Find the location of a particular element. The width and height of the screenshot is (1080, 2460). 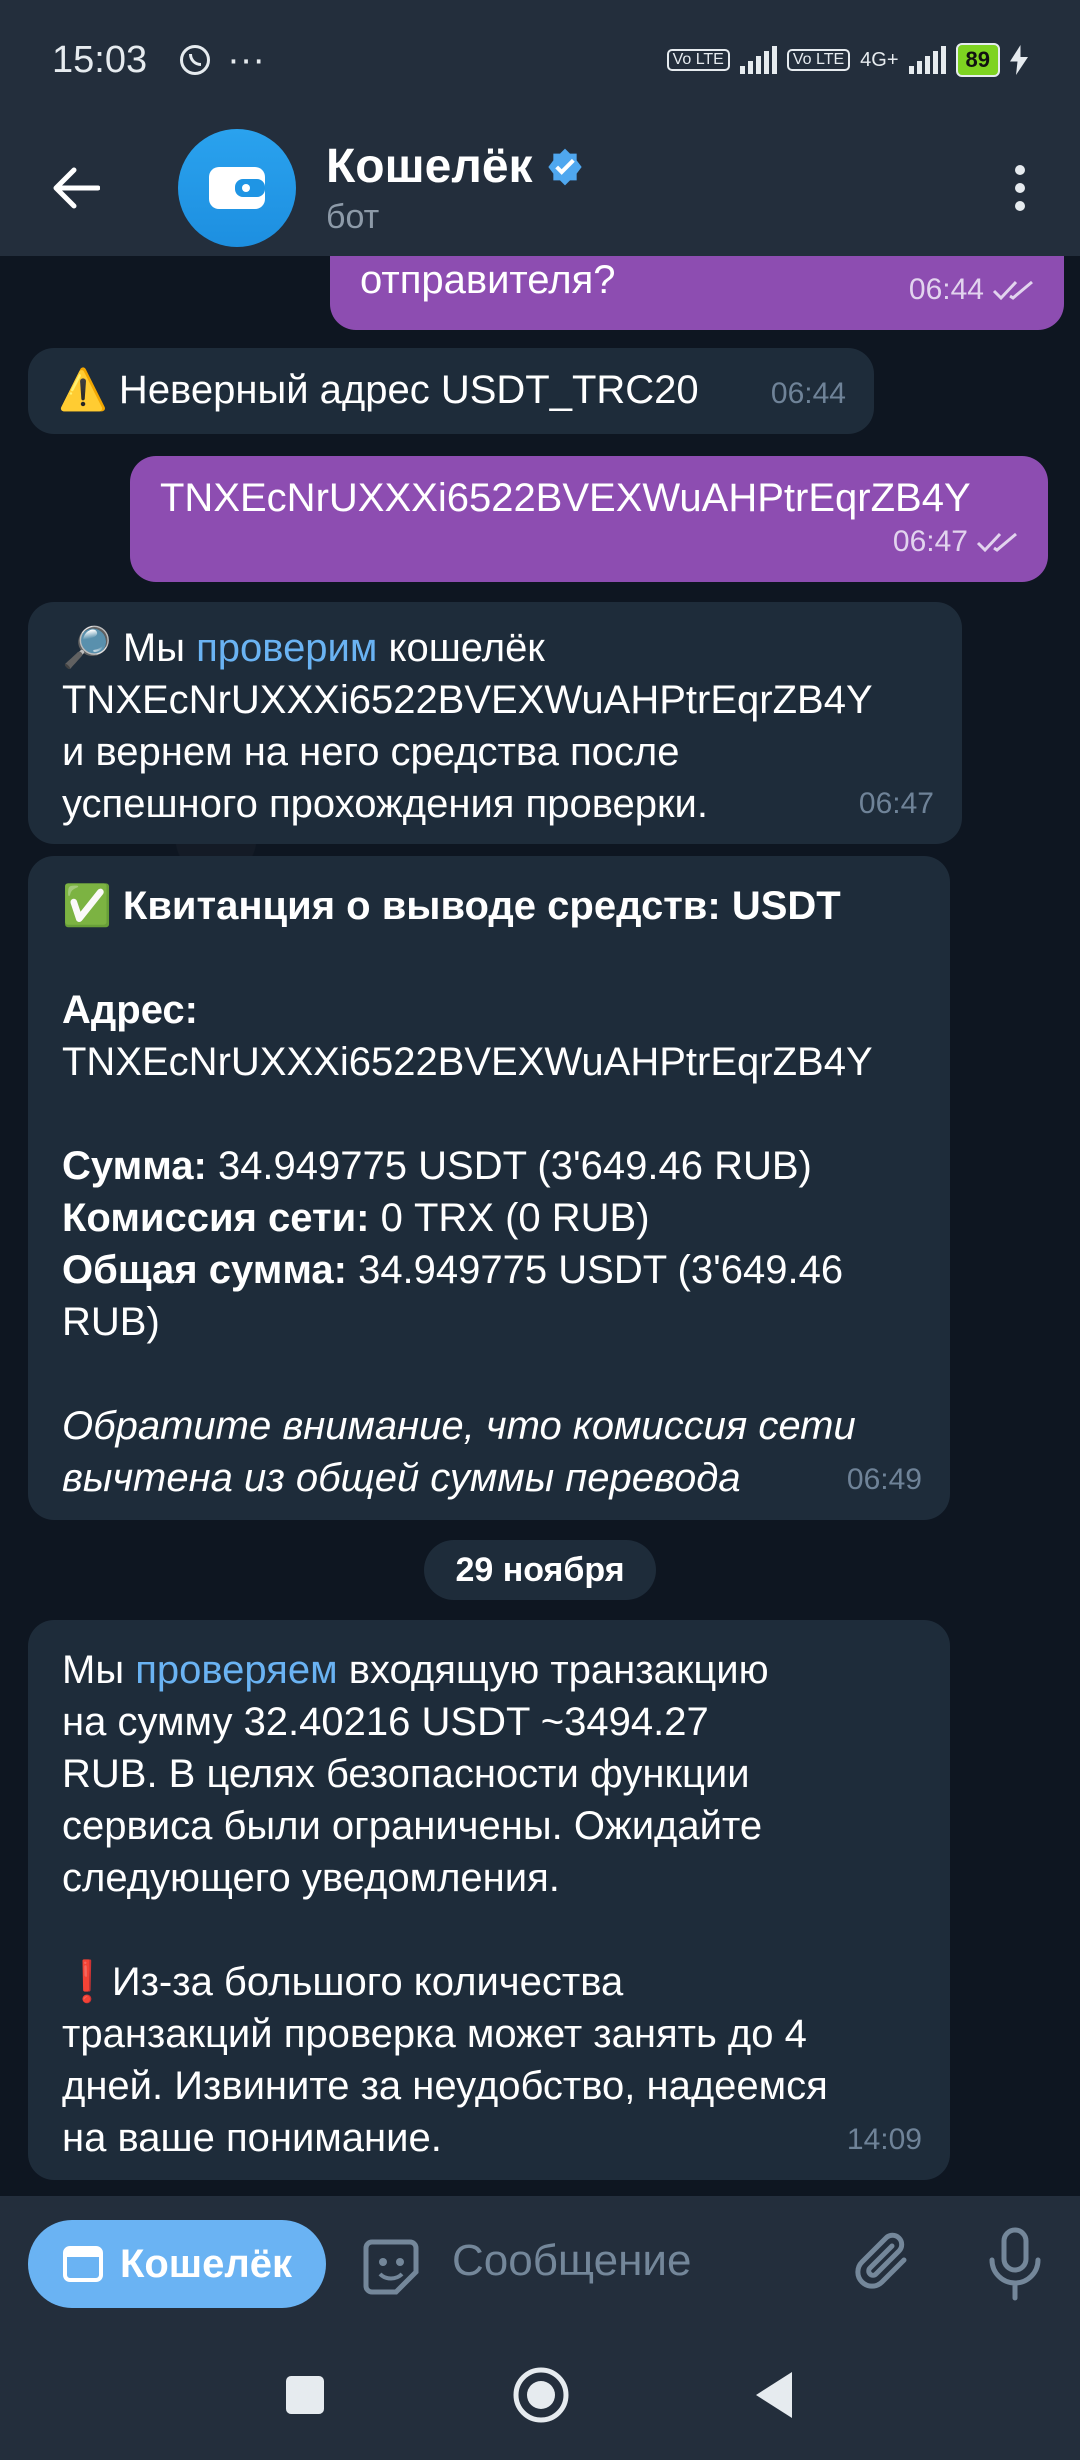

more-notifications-icon: ··· is located at coordinates (246, 59).